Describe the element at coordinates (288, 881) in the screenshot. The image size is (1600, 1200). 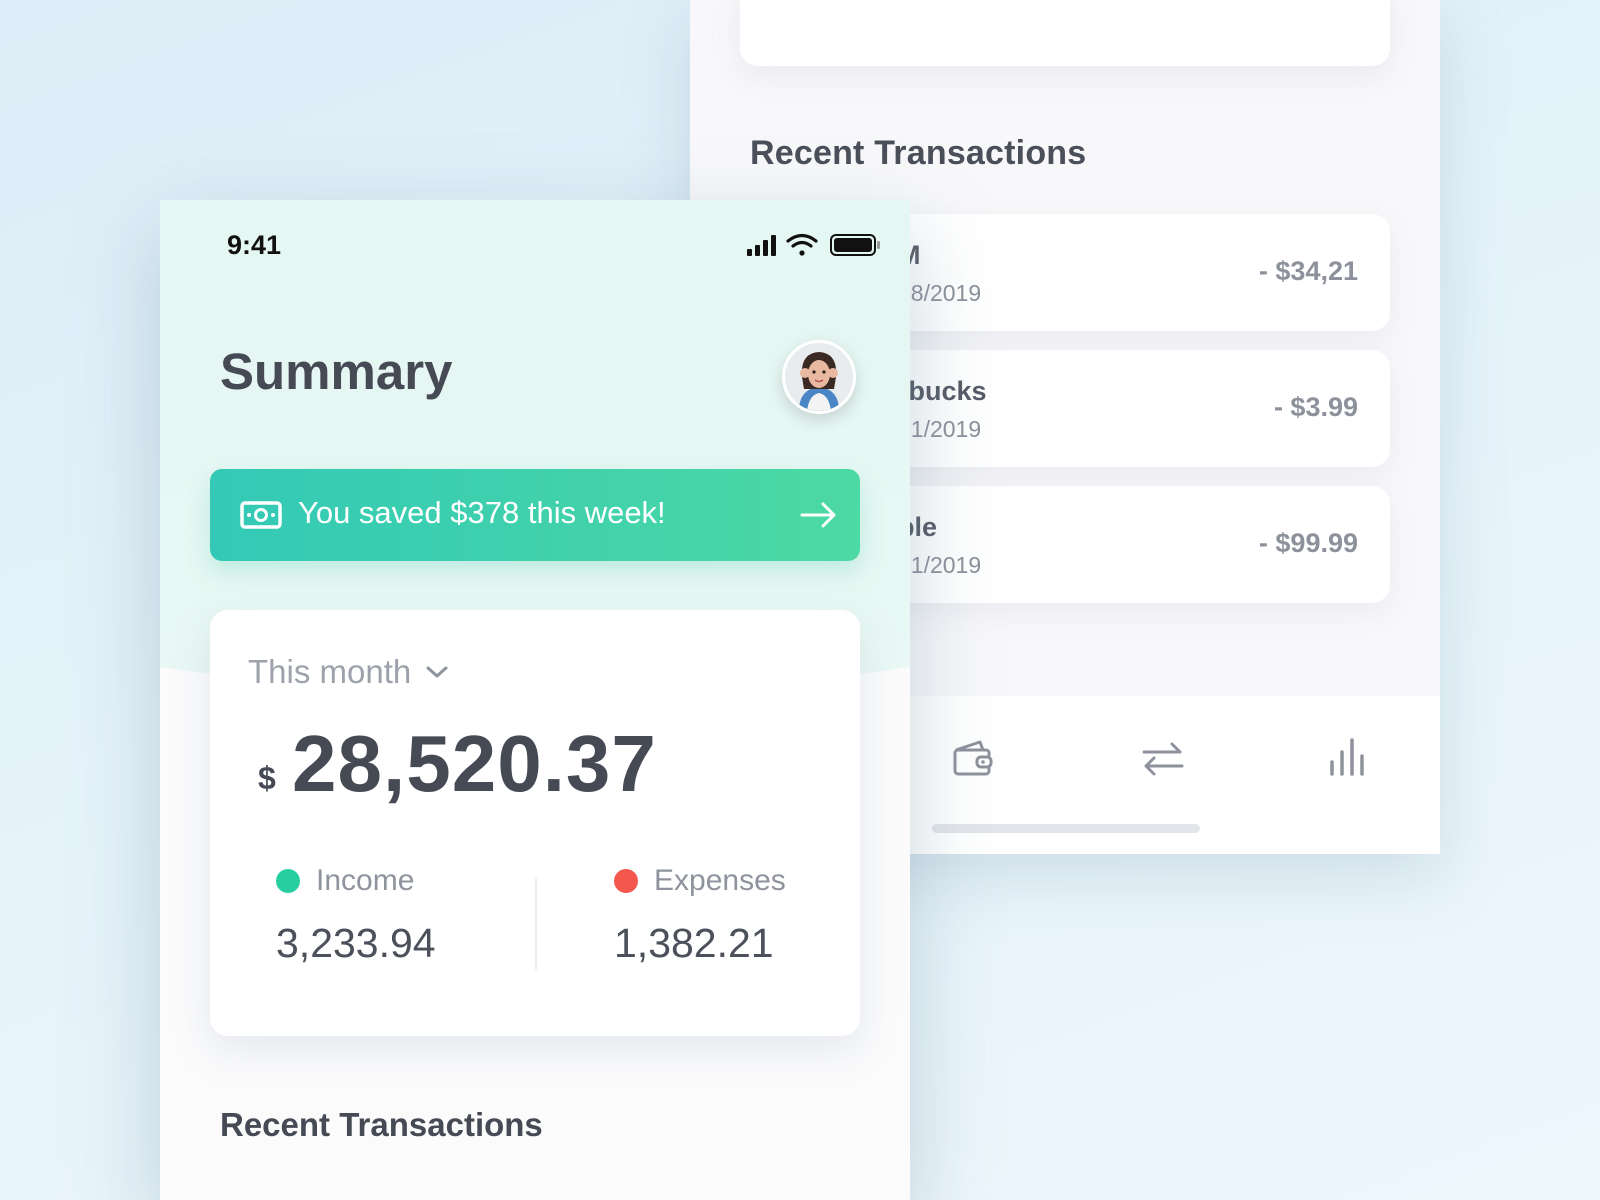
I see `income-dot` at that location.